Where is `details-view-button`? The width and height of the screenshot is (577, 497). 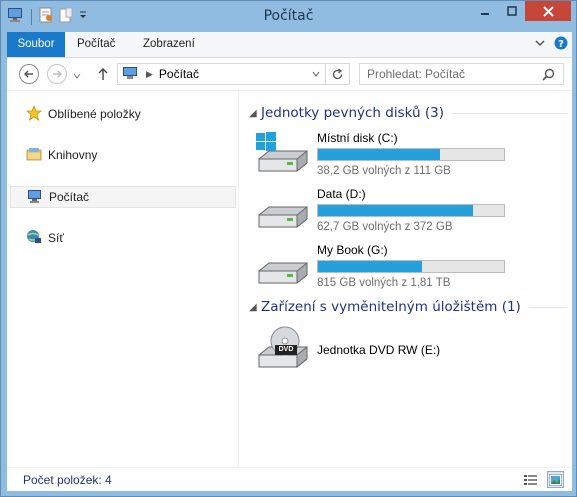
details-view-button is located at coordinates (530, 479).